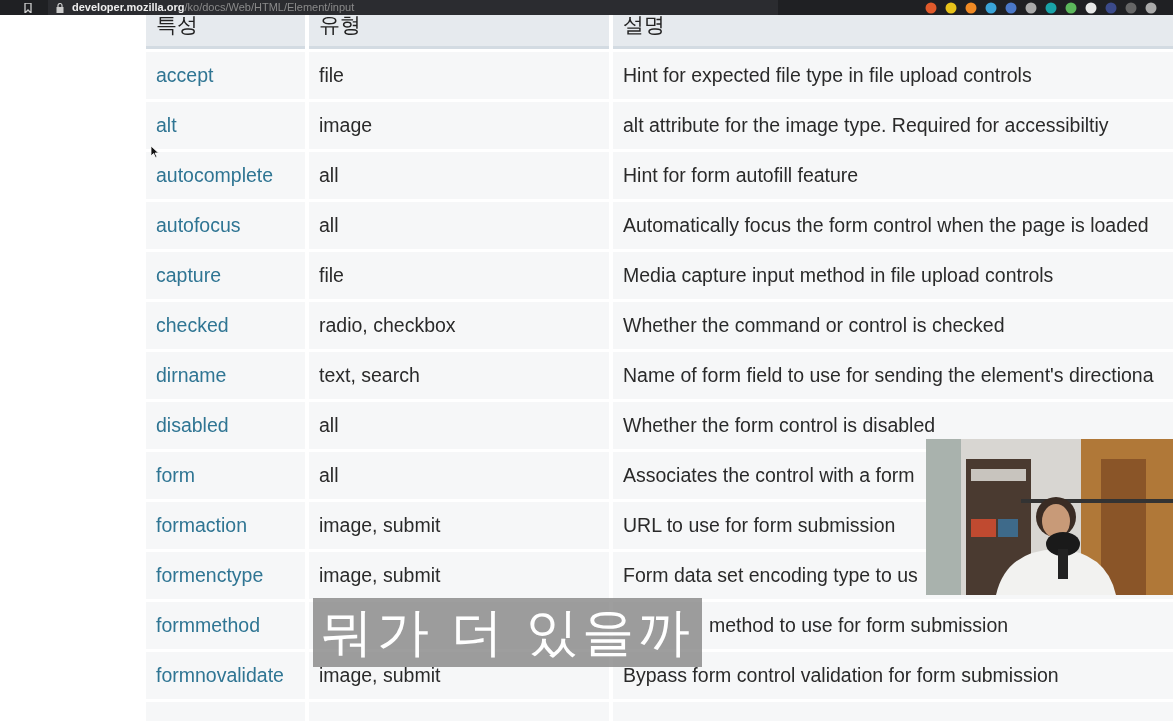  Describe the element at coordinates (769, 475) in the screenshot. I see `table-cell-text: Associates the control with a form` at that location.